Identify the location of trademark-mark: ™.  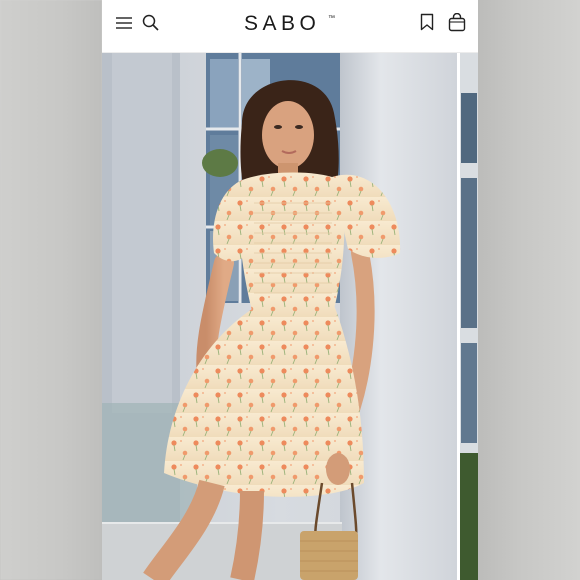
(331, 18).